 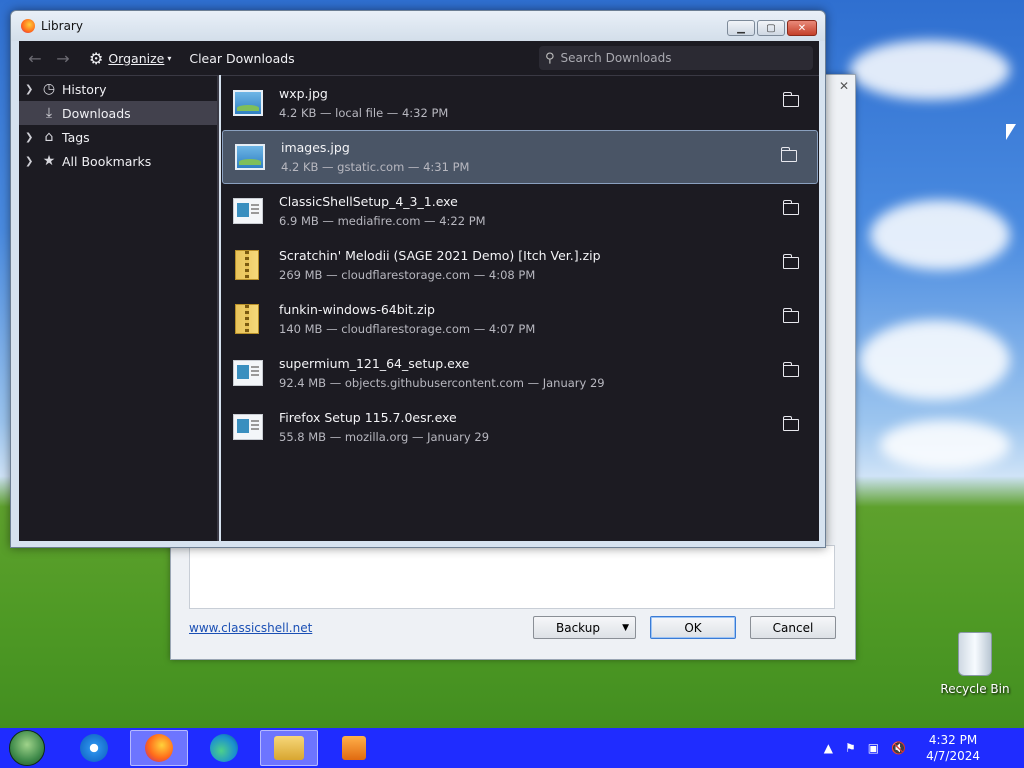 I want to click on taskbar: ▲ ⚑ ▣ 🔇 4:32 PM 4/7/2024, so click(x=512, y=748).